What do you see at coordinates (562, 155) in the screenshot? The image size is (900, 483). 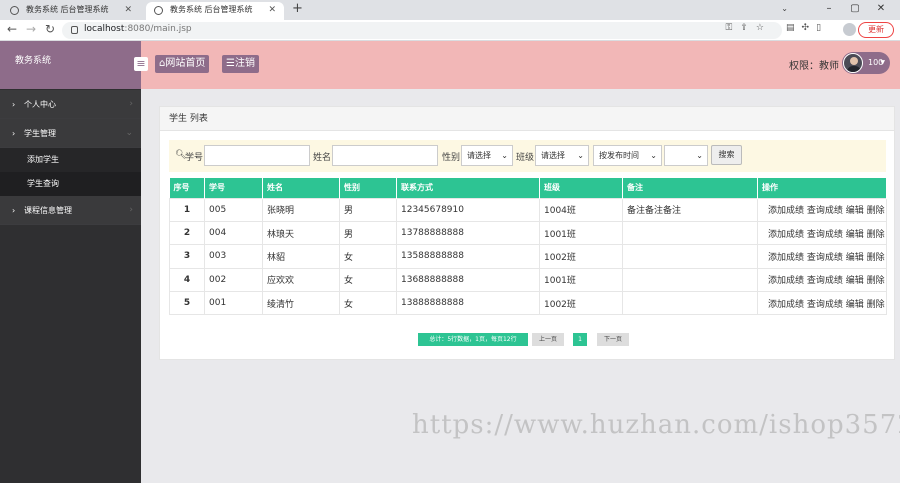 I see `class-select: 请选择 ⌄` at bounding box center [562, 155].